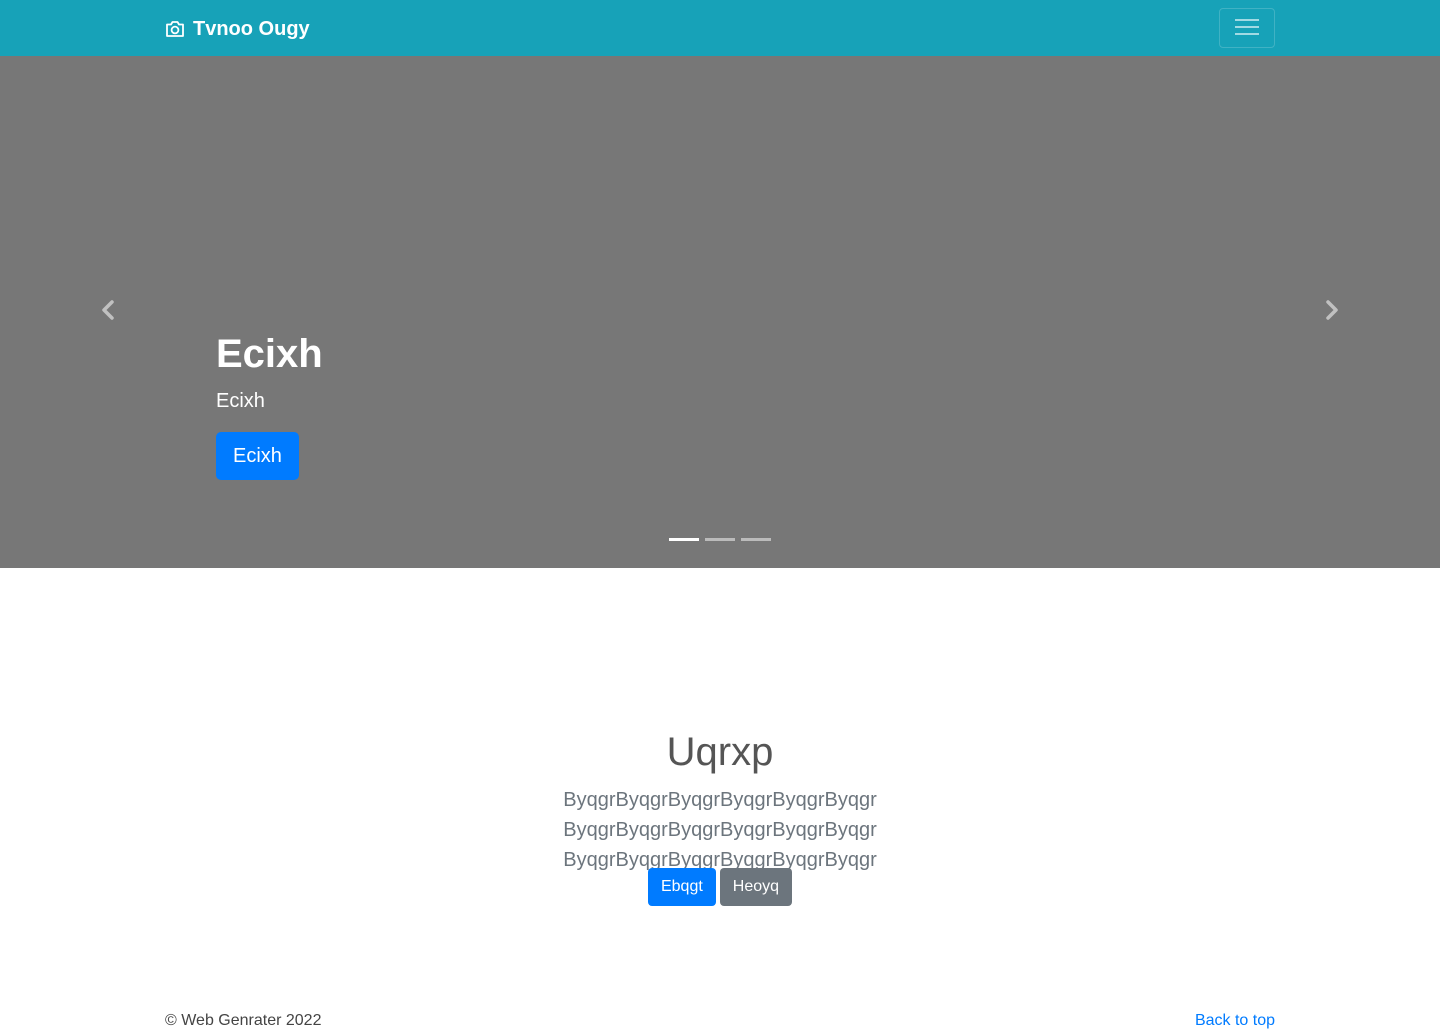  I want to click on brand-link: Tvnoo Ougy, so click(237, 29).